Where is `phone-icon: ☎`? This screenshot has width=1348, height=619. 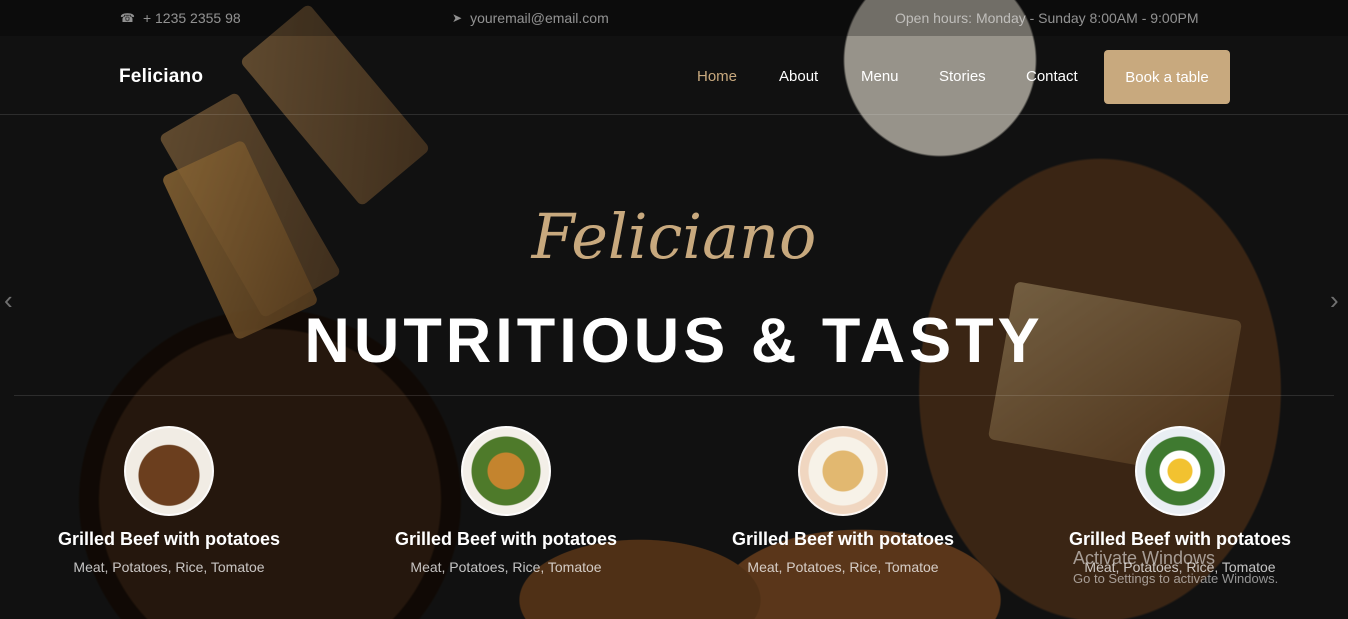
phone-icon: ☎ is located at coordinates (127, 18).